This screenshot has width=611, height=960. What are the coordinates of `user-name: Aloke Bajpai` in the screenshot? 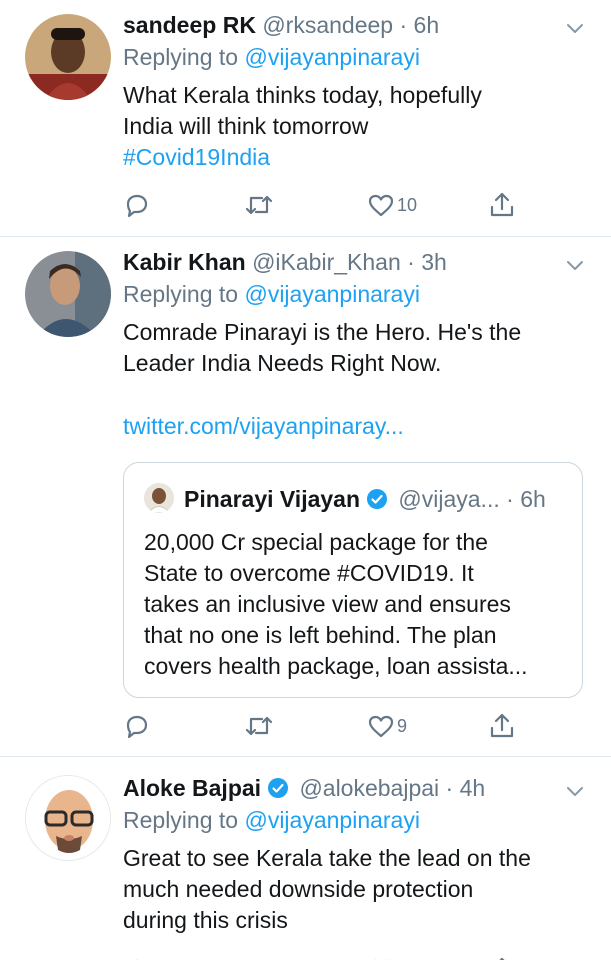 It's located at (192, 788).